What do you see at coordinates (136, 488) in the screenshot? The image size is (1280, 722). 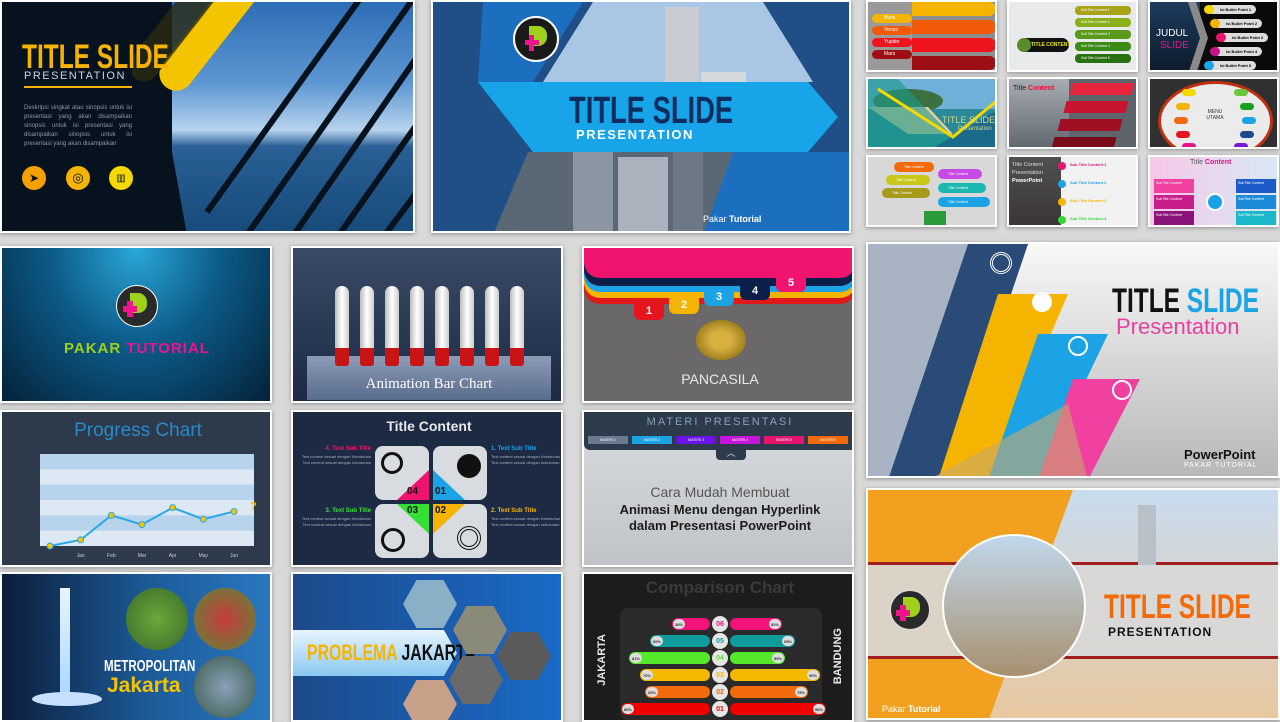 I see `slide-thumbnail-progress-chart: Progress Chart Jan Feb Mar Apr May Jun?` at bounding box center [136, 488].